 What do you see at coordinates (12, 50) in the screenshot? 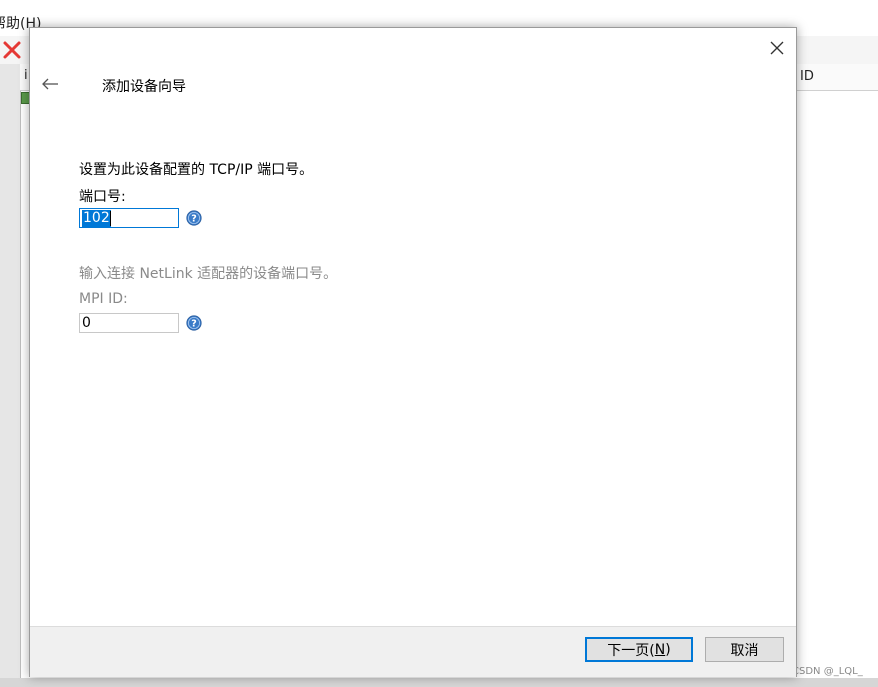
I see `delete-x-icon` at bounding box center [12, 50].